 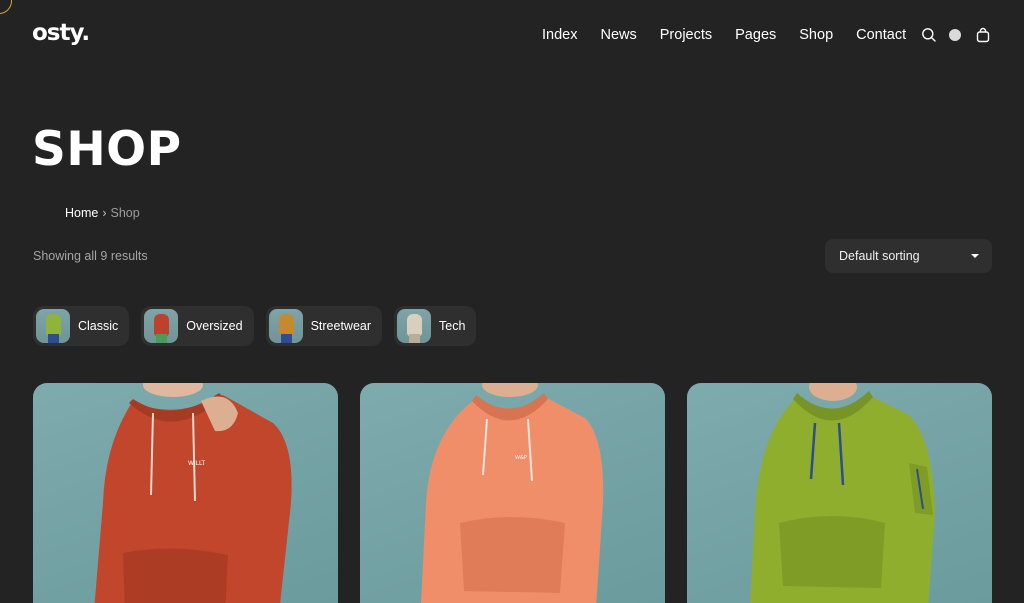 I want to click on nav-item-pages: Pages, so click(x=755, y=35).